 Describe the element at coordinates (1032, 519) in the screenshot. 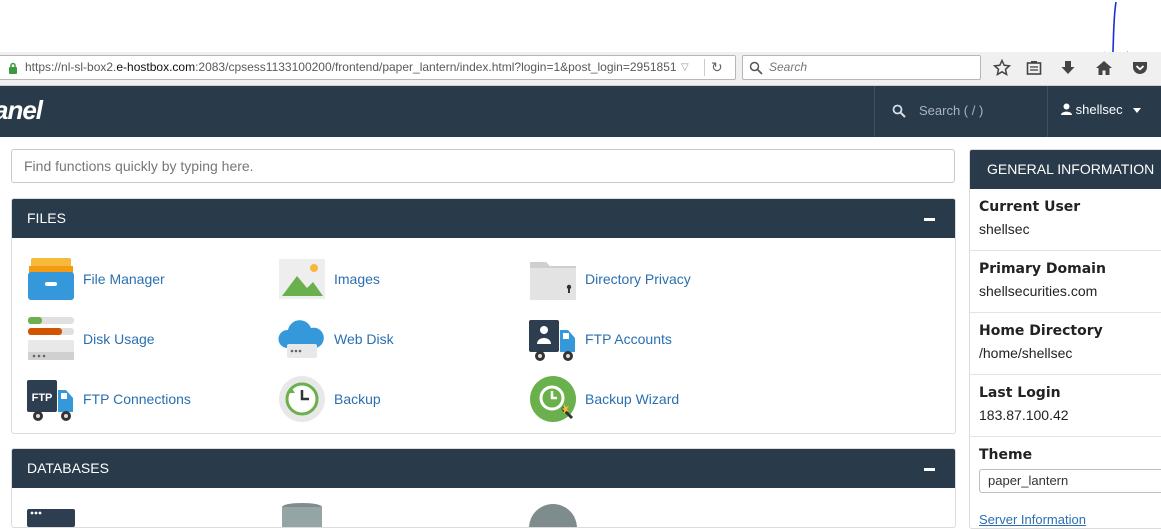

I see `server-information-link: Server Information` at that location.